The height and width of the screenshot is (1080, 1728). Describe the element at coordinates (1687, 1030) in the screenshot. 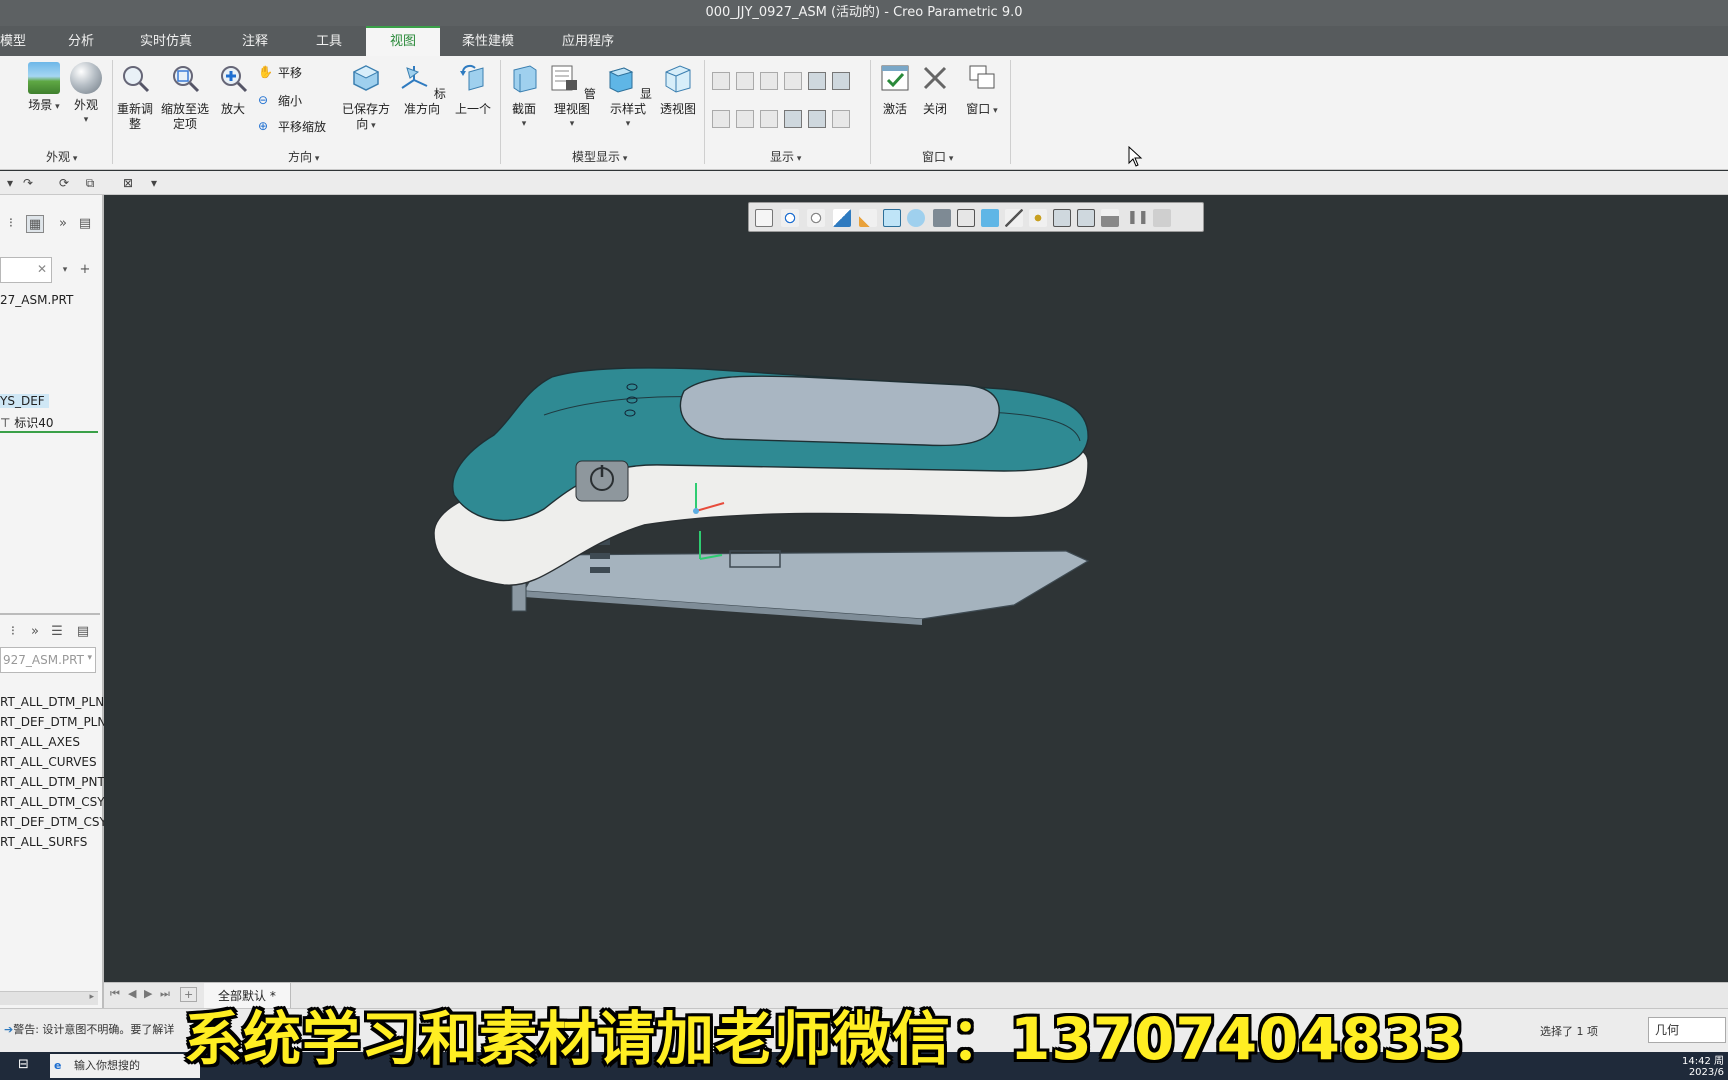

I see `selection-filter: 几何` at that location.